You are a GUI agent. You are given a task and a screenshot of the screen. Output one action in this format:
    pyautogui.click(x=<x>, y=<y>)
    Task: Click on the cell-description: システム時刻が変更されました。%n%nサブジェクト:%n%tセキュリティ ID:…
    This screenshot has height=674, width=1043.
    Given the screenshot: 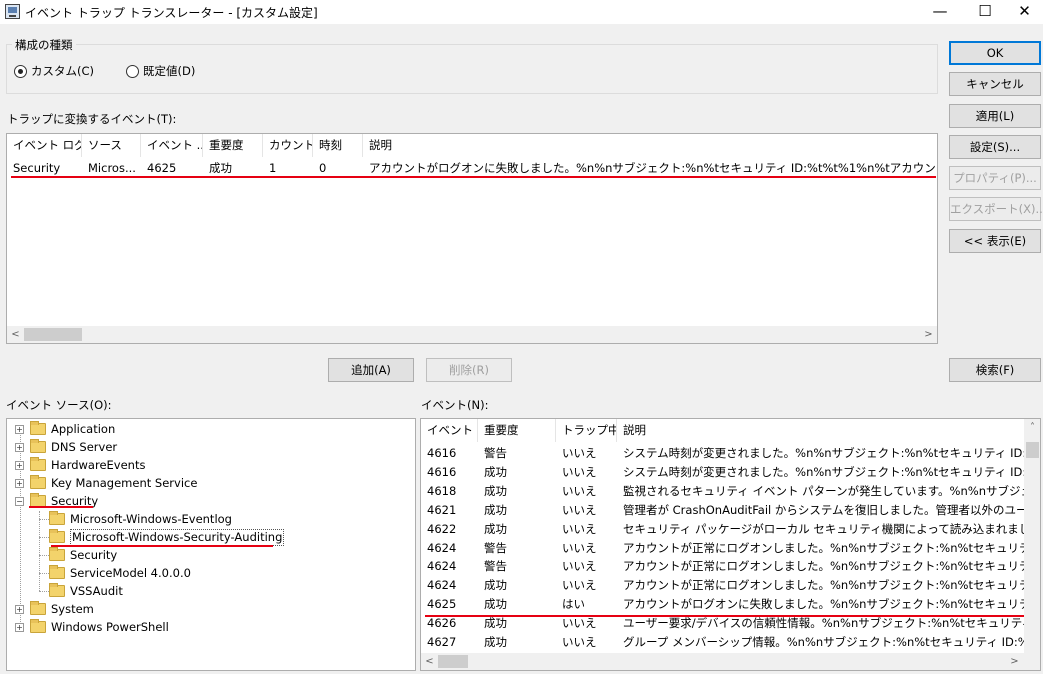 What is the action you would take?
    pyautogui.click(x=823, y=471)
    